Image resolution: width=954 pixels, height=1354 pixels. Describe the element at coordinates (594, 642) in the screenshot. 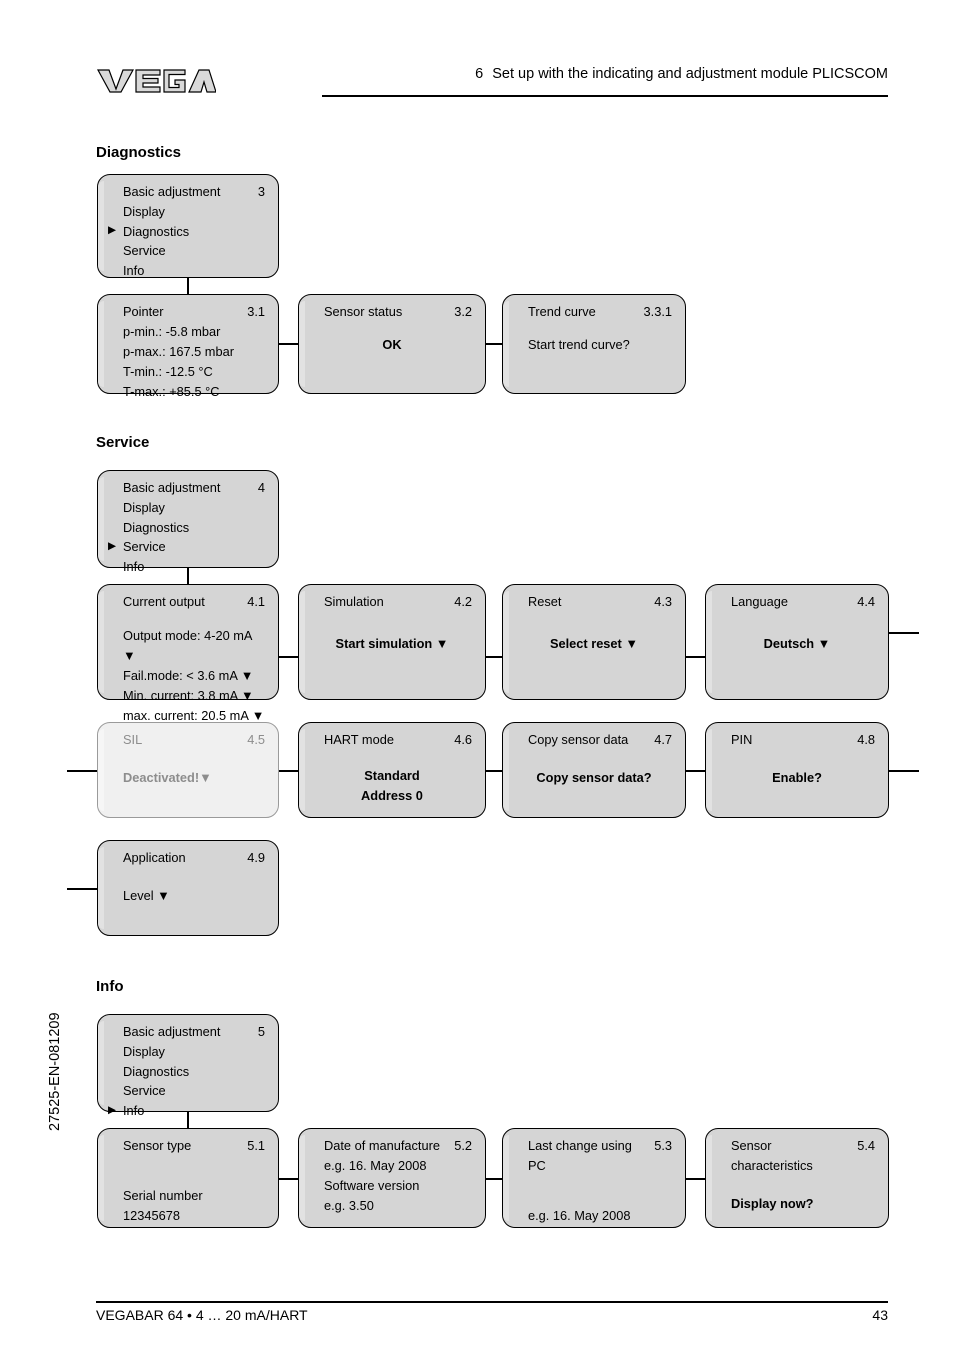

I see `screen-box-reset: Reset 4.3 Select reset ▼` at that location.